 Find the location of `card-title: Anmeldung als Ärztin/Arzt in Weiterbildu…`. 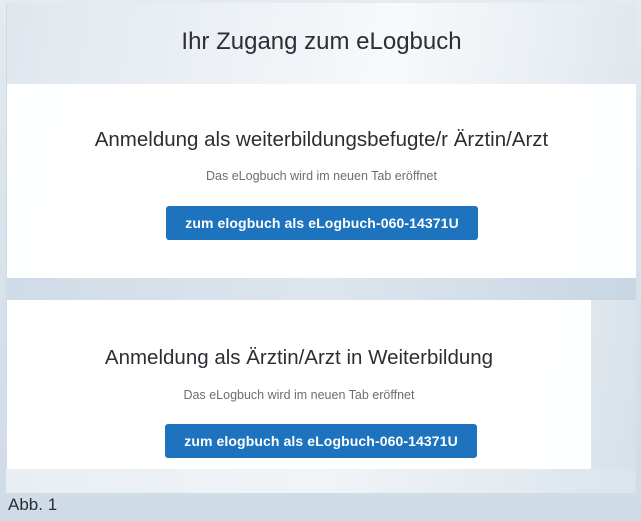

card-title: Anmeldung als Ärztin/Arzt in Weiterbildu… is located at coordinates (299, 357).